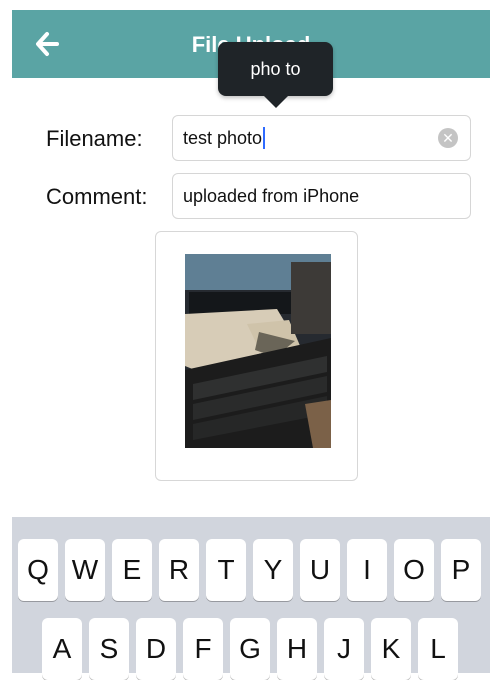 The height and width of the screenshot is (680, 490). What do you see at coordinates (94, 138) in the screenshot?
I see `filename-label: Filename:` at bounding box center [94, 138].